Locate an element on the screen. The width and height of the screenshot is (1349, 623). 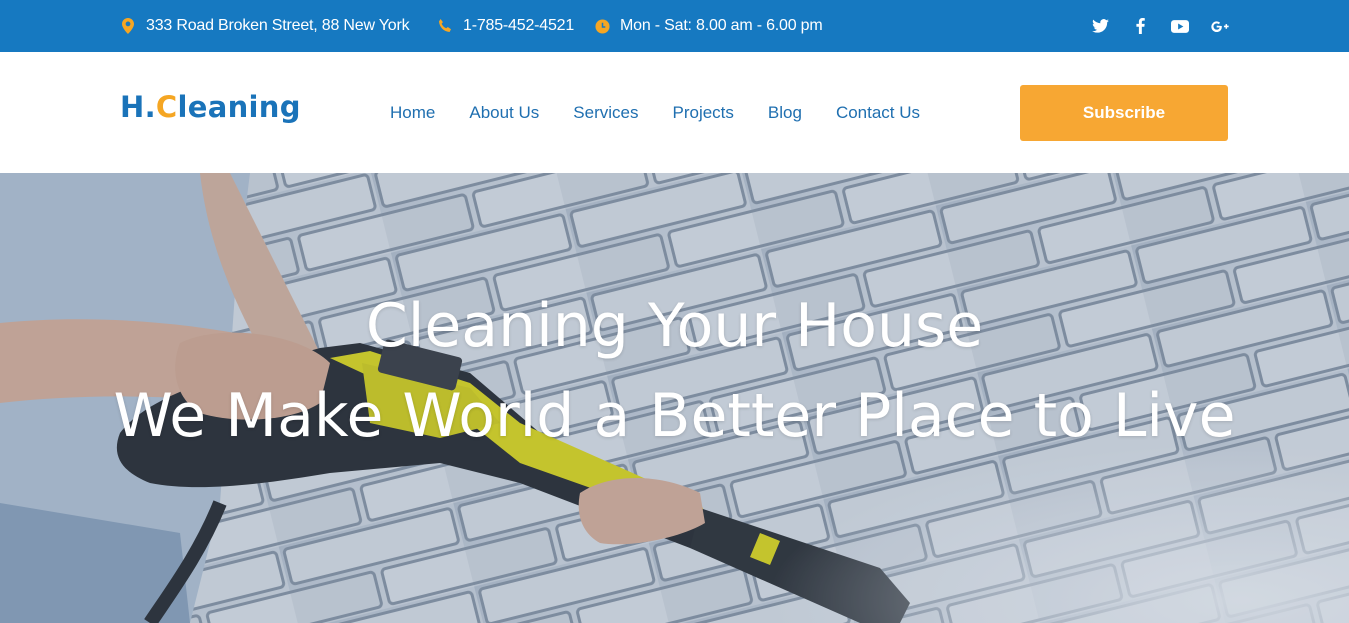
phone-icon is located at coordinates (445, 26).